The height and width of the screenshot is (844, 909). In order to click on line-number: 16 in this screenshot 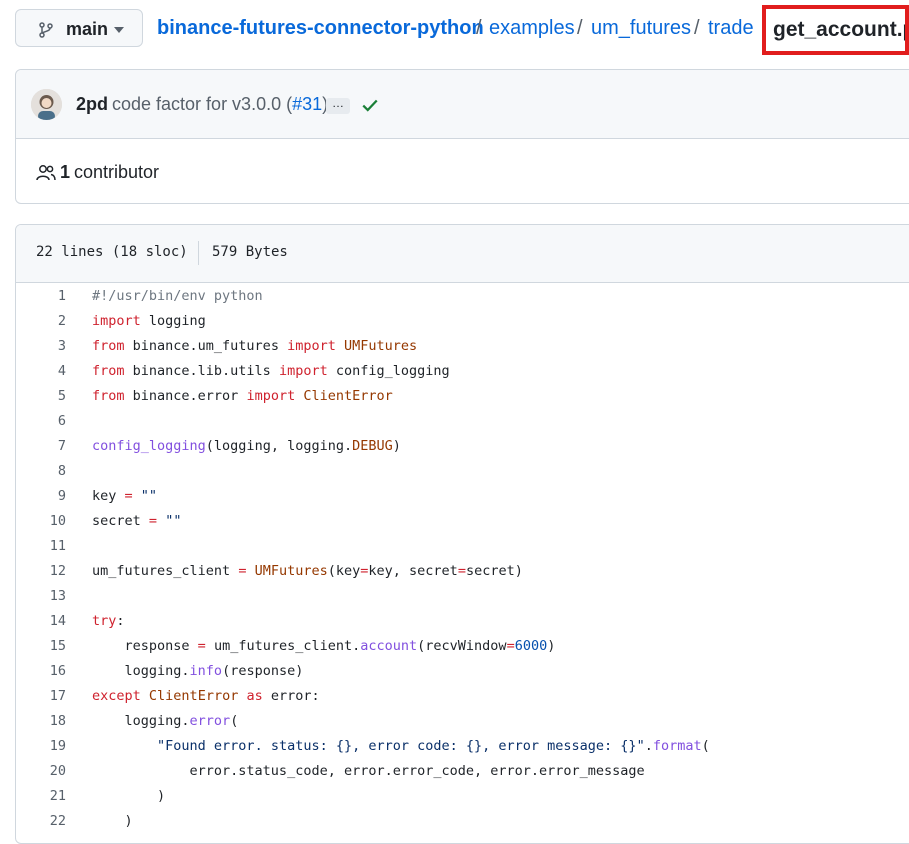, I will do `click(41, 671)`.